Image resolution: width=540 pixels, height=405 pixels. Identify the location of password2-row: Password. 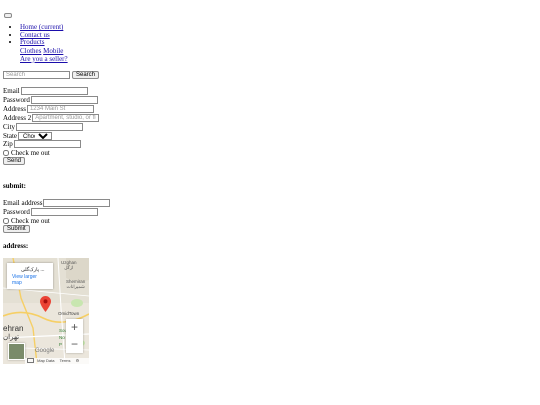
(50, 211).